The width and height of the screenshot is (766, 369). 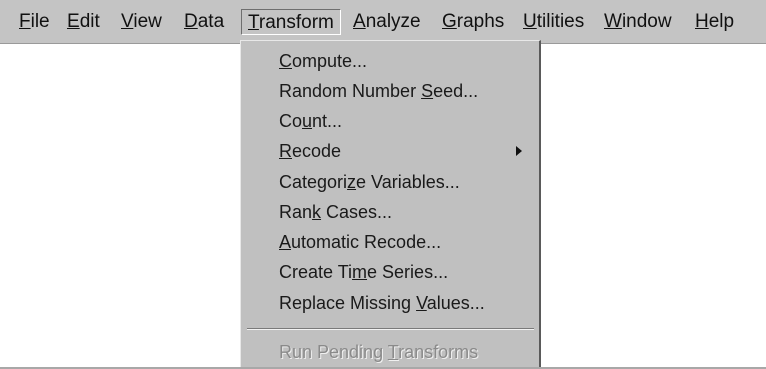 I want to click on menu-item-mnemonic: C, so click(x=285, y=61).